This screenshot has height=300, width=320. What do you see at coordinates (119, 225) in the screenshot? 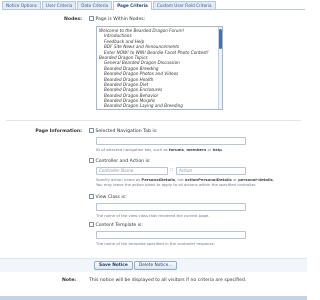
I see `template-checkbox-label: Content Template is:` at bounding box center [119, 225].